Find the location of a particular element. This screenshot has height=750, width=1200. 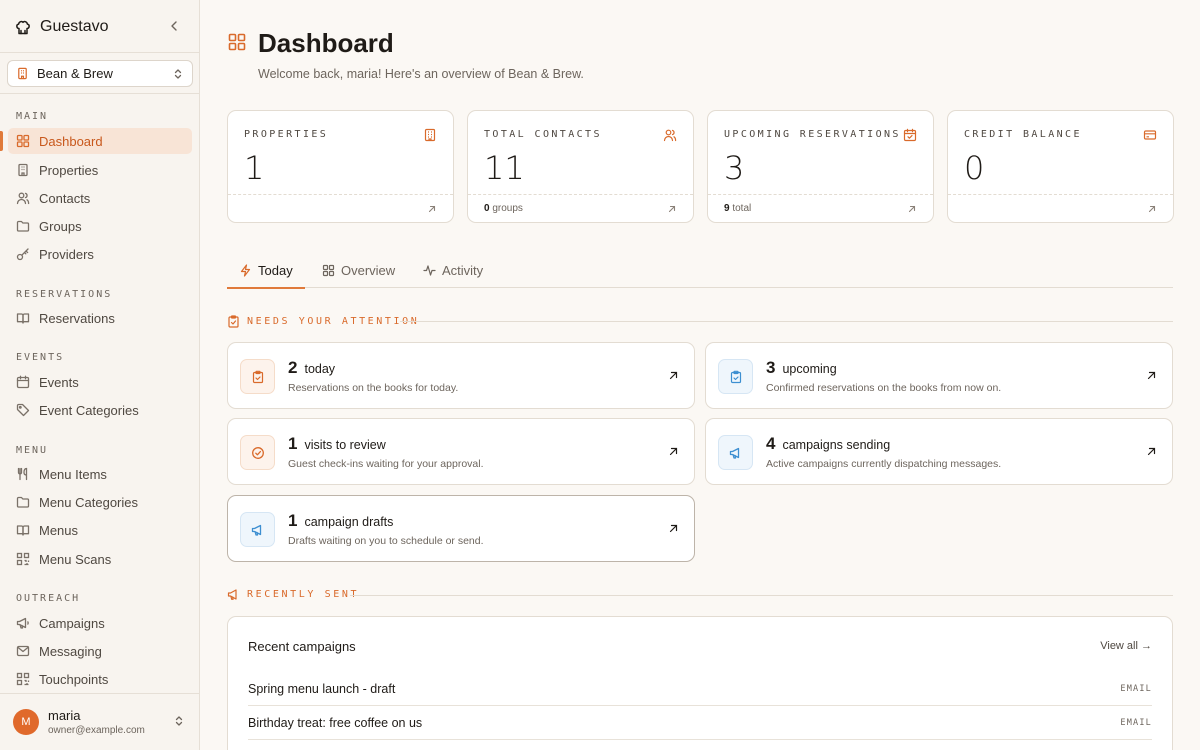

check-circle-icon is located at coordinates (258, 453).